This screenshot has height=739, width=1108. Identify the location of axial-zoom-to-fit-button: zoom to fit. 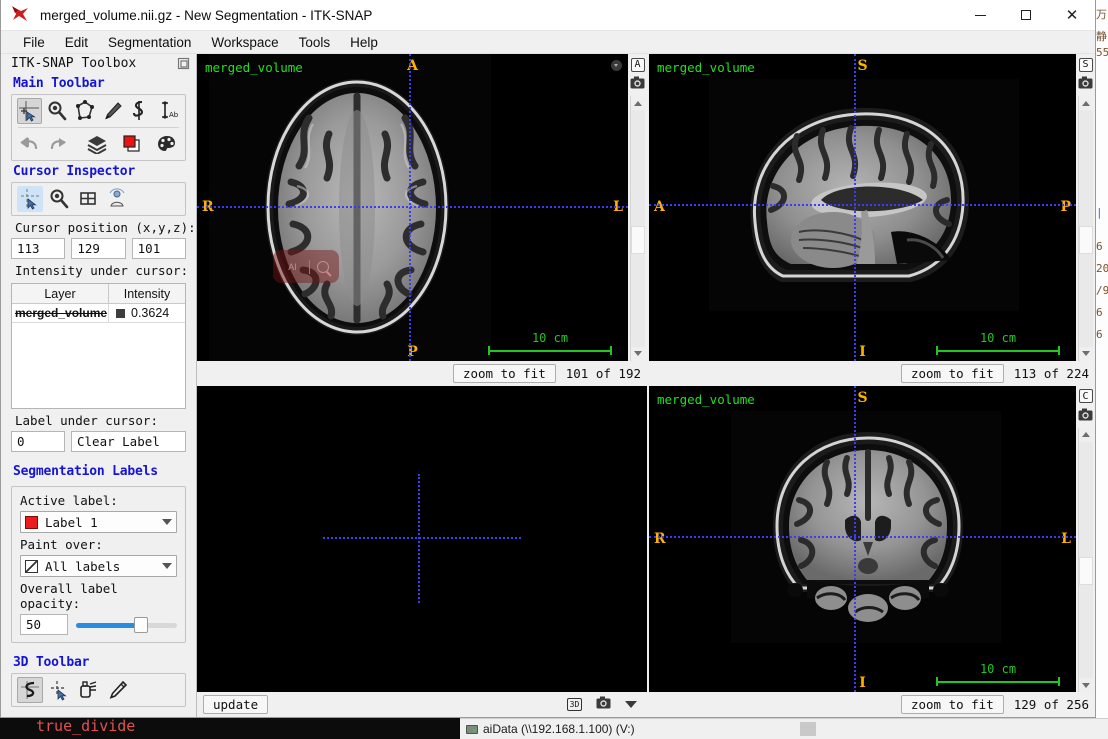
(504, 373).